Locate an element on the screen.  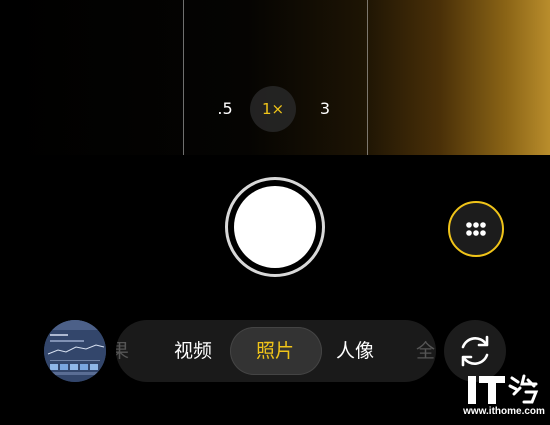
shutter-inner is located at coordinates (275, 227).